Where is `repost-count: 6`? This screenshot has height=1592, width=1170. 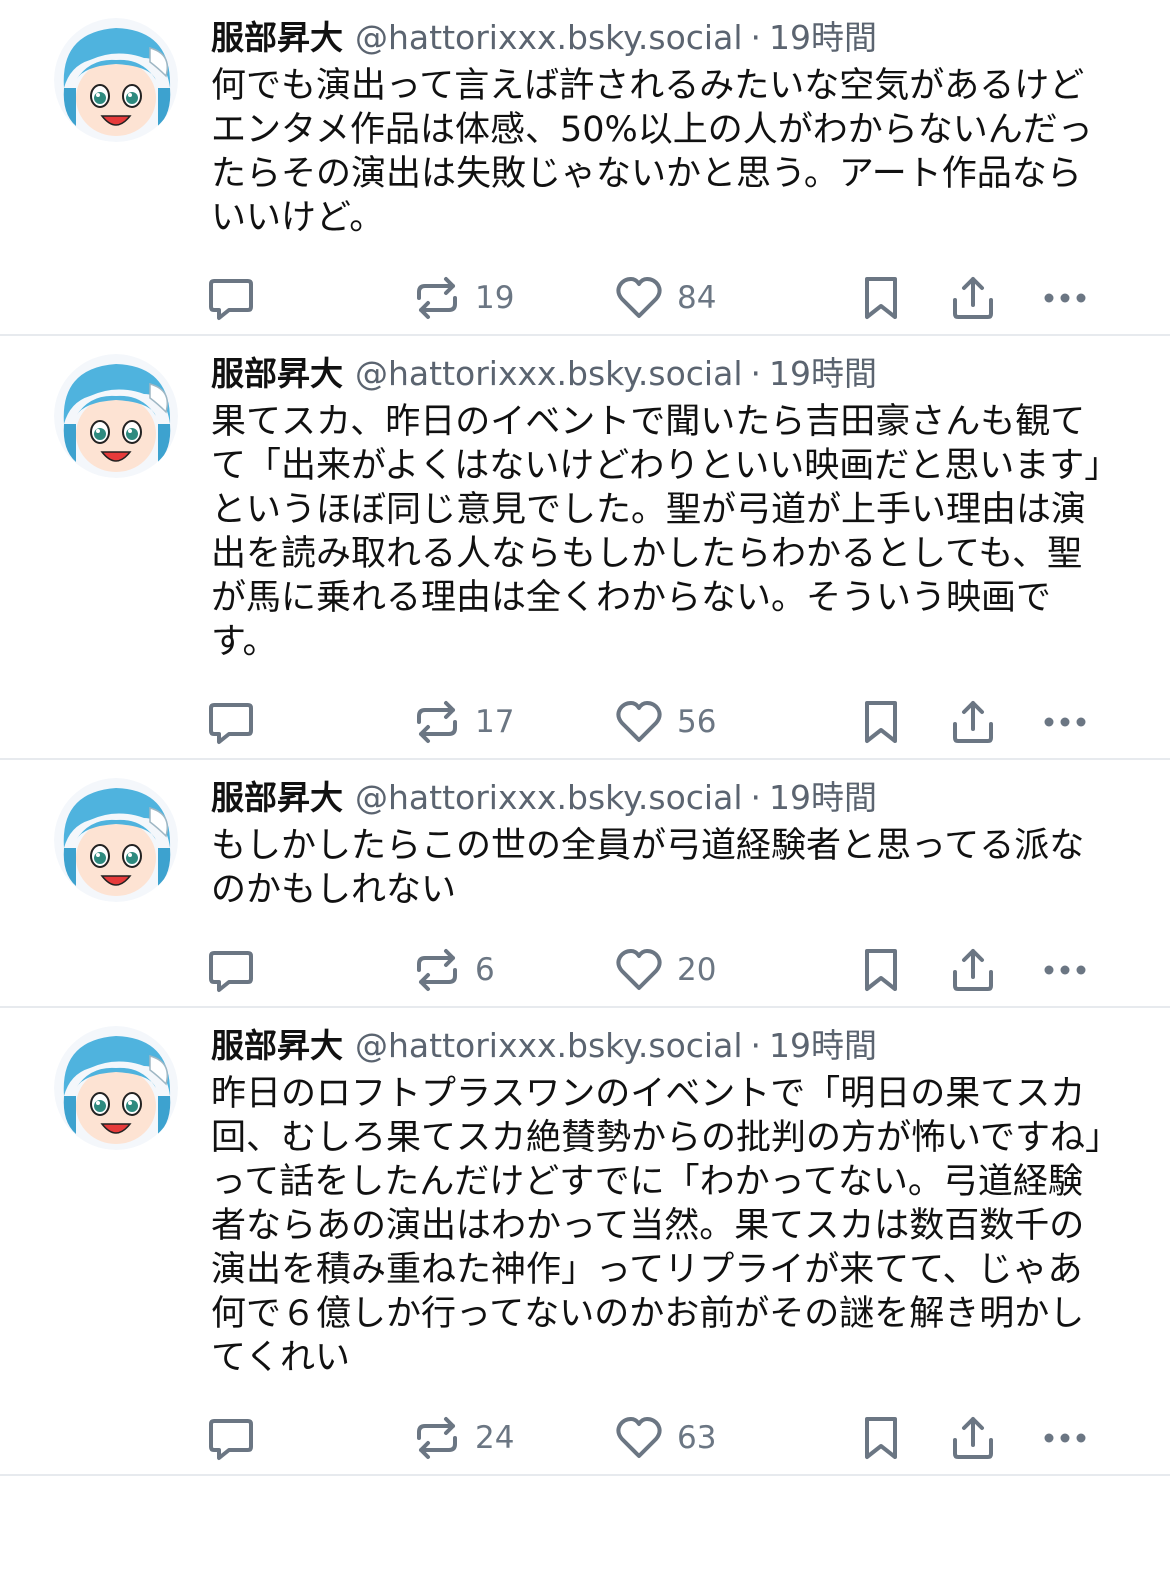
repost-count: 6 is located at coordinates (485, 970).